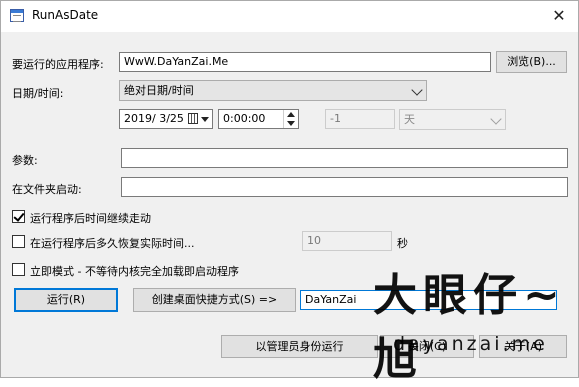  Describe the element at coordinates (134, 271) in the screenshot. I see `immediate-mode-label: 立即模式 - 不等待内核完全加载即启动程序` at that location.